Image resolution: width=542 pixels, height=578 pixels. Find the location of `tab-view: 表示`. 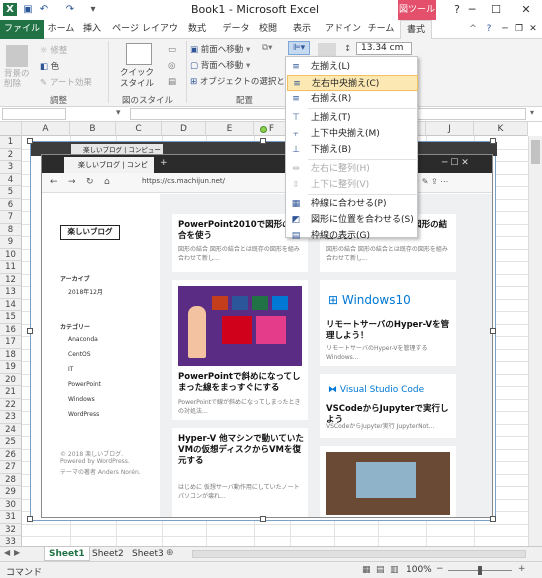

tab-view: 表示 is located at coordinates (302, 29).